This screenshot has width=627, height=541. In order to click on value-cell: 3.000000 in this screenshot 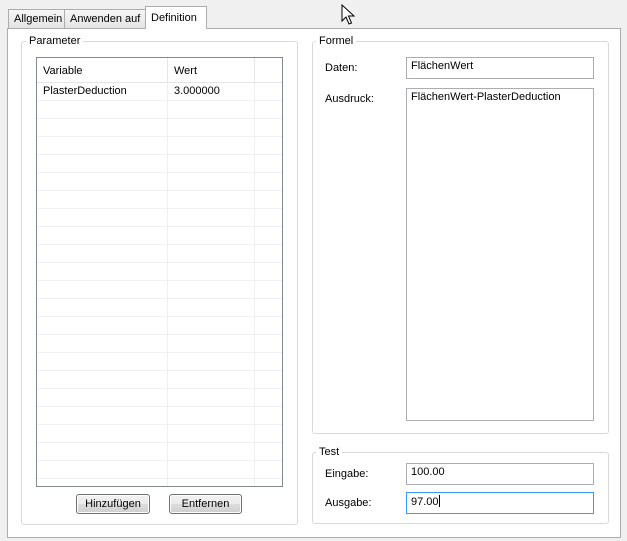, I will do `click(211, 91)`.